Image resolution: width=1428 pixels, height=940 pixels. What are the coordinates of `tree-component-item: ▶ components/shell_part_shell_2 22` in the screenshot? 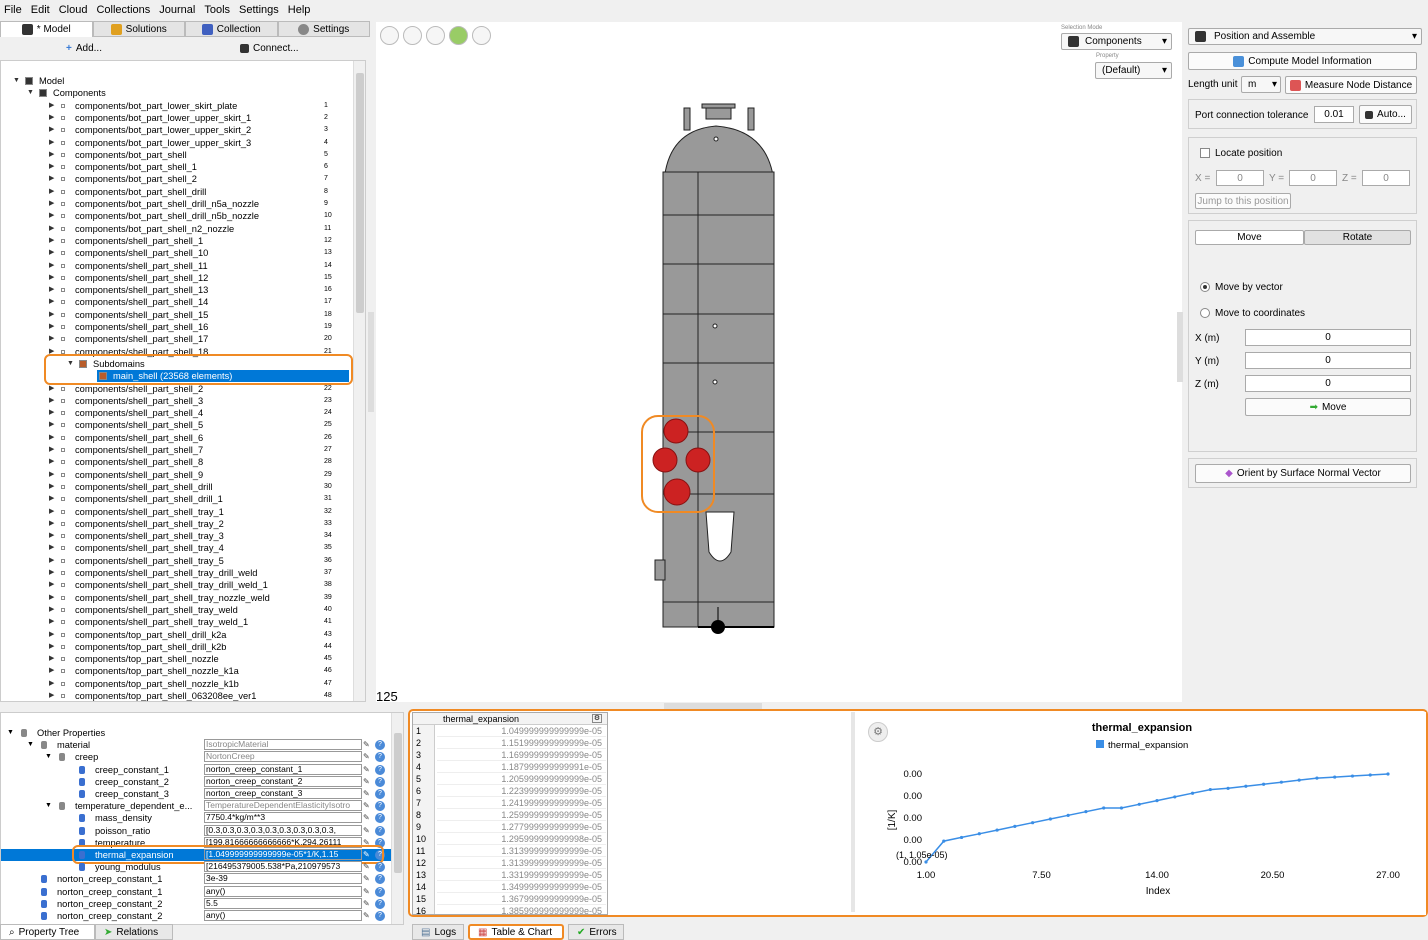 It's located at (177, 389).